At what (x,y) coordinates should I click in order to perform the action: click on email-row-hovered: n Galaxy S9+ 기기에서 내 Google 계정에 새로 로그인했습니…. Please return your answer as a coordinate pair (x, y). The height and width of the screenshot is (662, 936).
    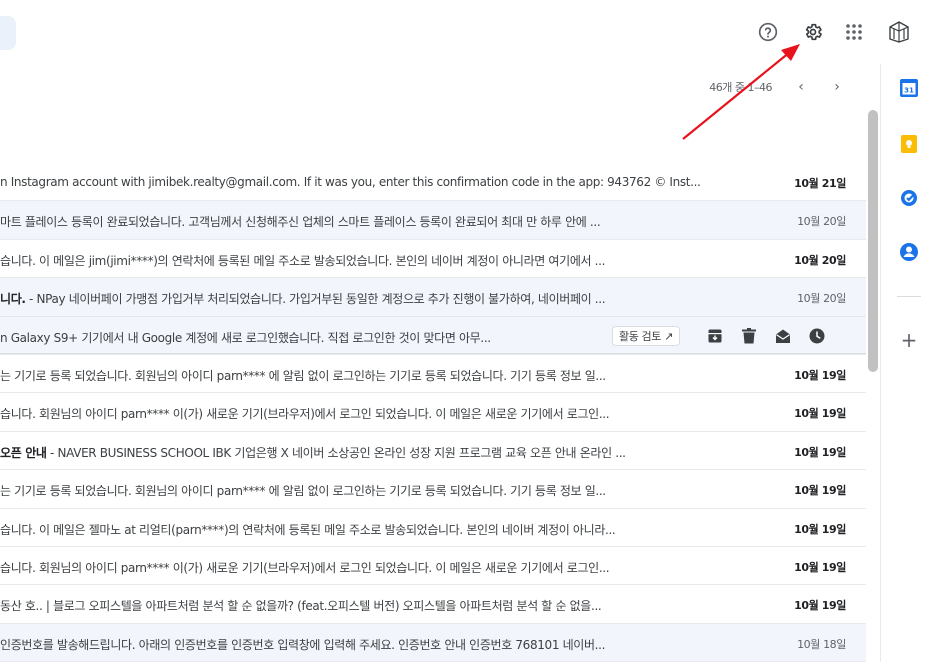
    Looking at the image, I should click on (433, 335).